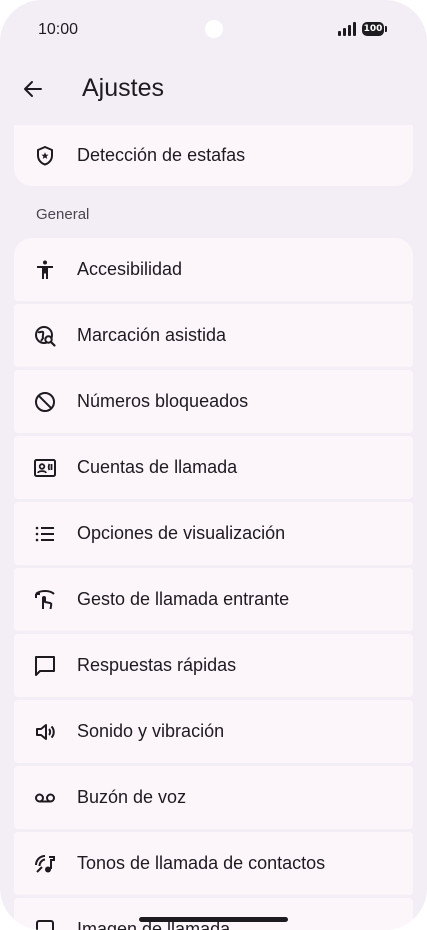 The image size is (427, 930). What do you see at coordinates (132, 797) in the screenshot?
I see `settings-item-label: Buzón de voz` at bounding box center [132, 797].